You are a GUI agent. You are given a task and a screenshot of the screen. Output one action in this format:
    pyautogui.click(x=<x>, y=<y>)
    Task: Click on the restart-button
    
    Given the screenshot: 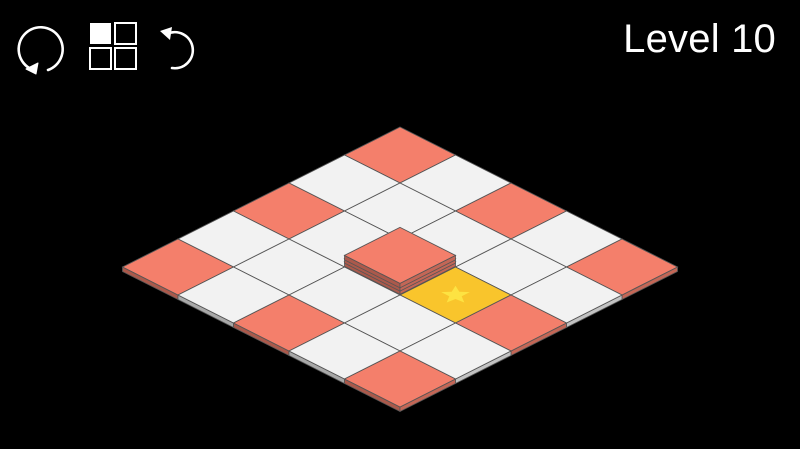 What is the action you would take?
    pyautogui.click(x=42, y=48)
    